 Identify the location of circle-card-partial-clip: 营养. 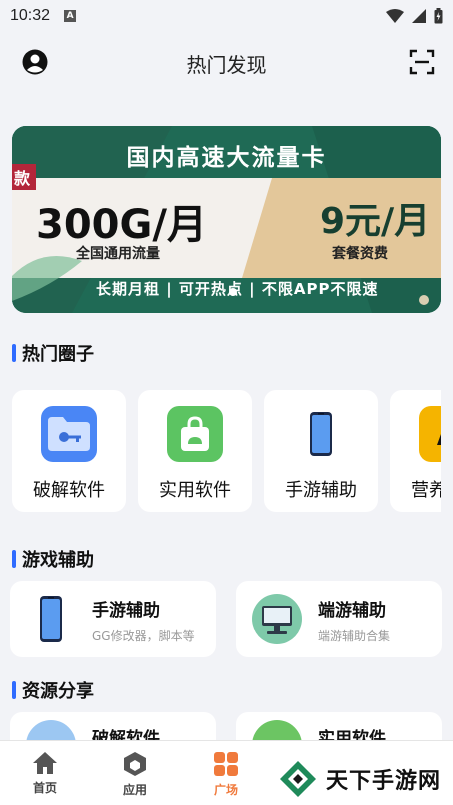
(415, 451).